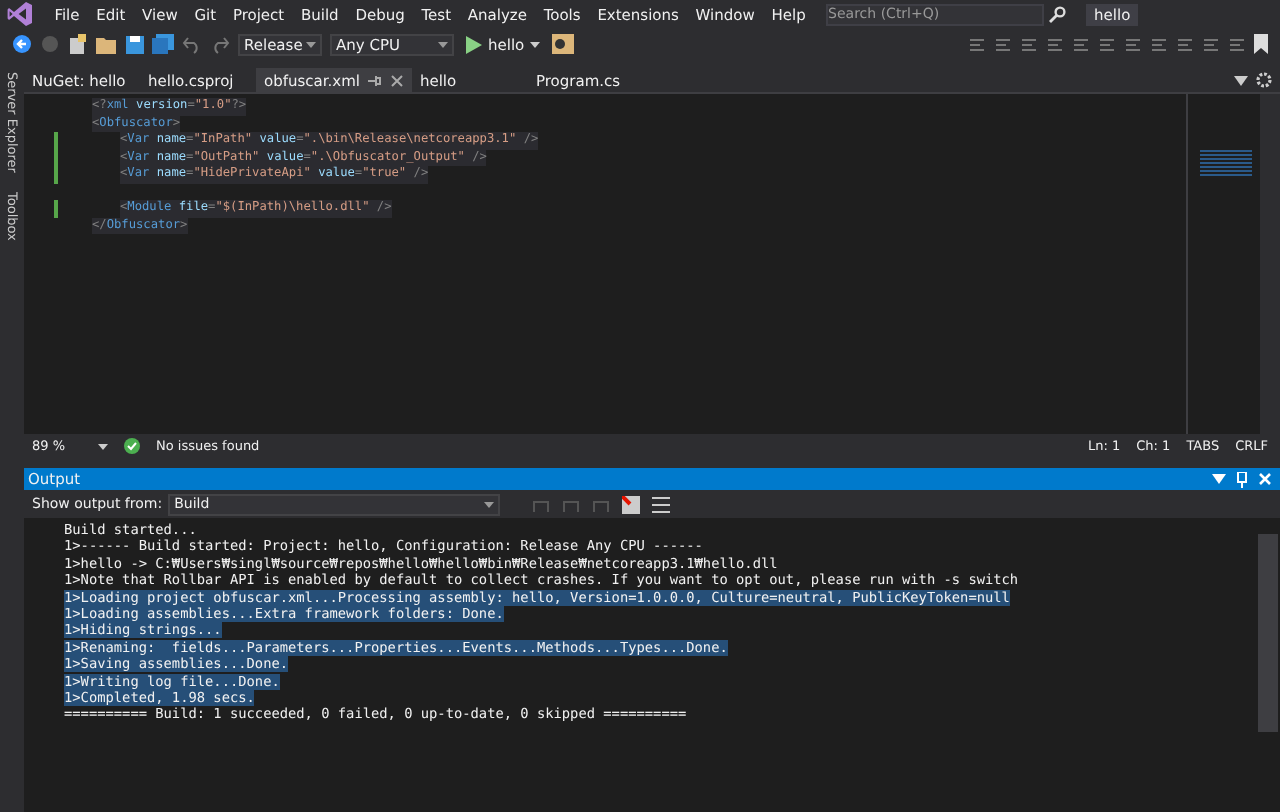 This screenshot has height=812, width=1280. Describe the element at coordinates (107, 44) in the screenshot. I see `folder-icon` at that location.